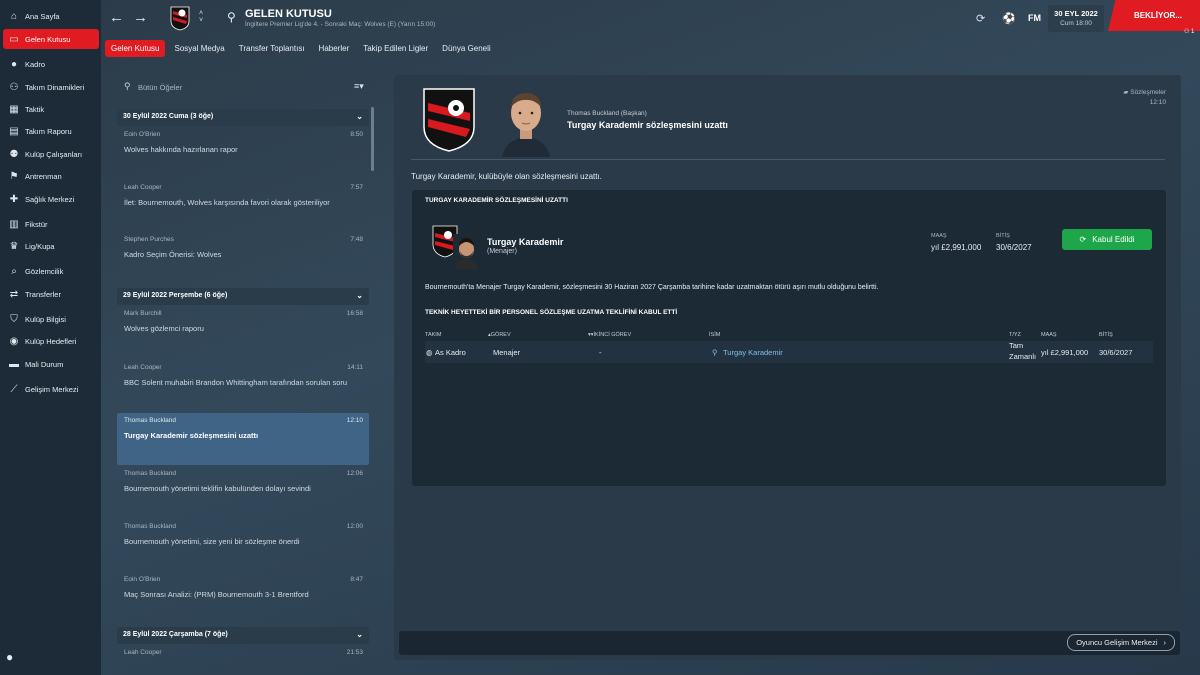 This screenshot has height=675, width=1200. Describe the element at coordinates (433, 335) in the screenshot. I see `column-header-team: TAKIM` at that location.